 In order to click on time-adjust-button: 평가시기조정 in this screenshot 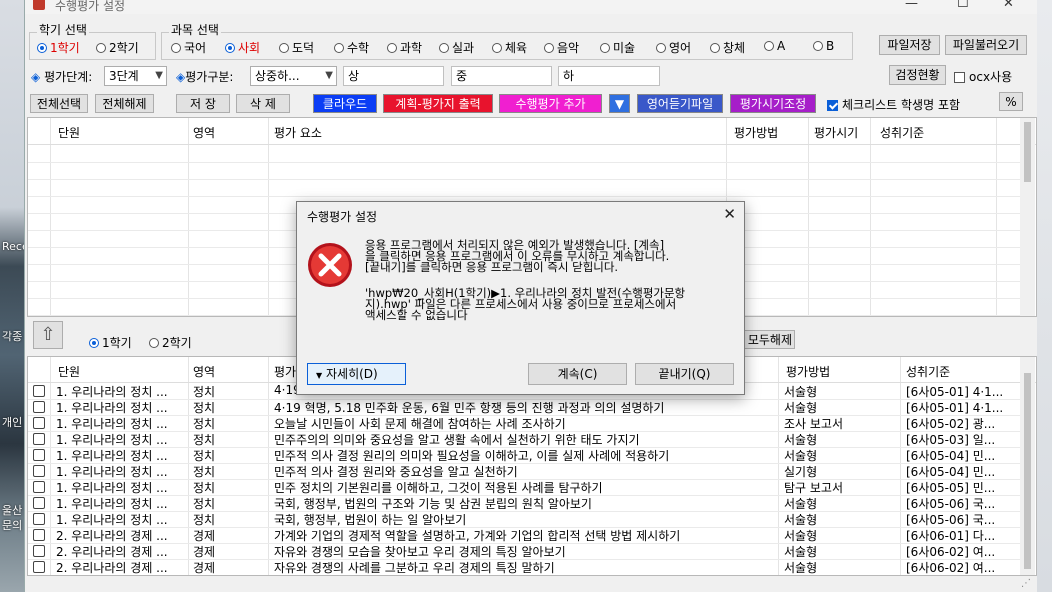, I will do `click(773, 103)`.